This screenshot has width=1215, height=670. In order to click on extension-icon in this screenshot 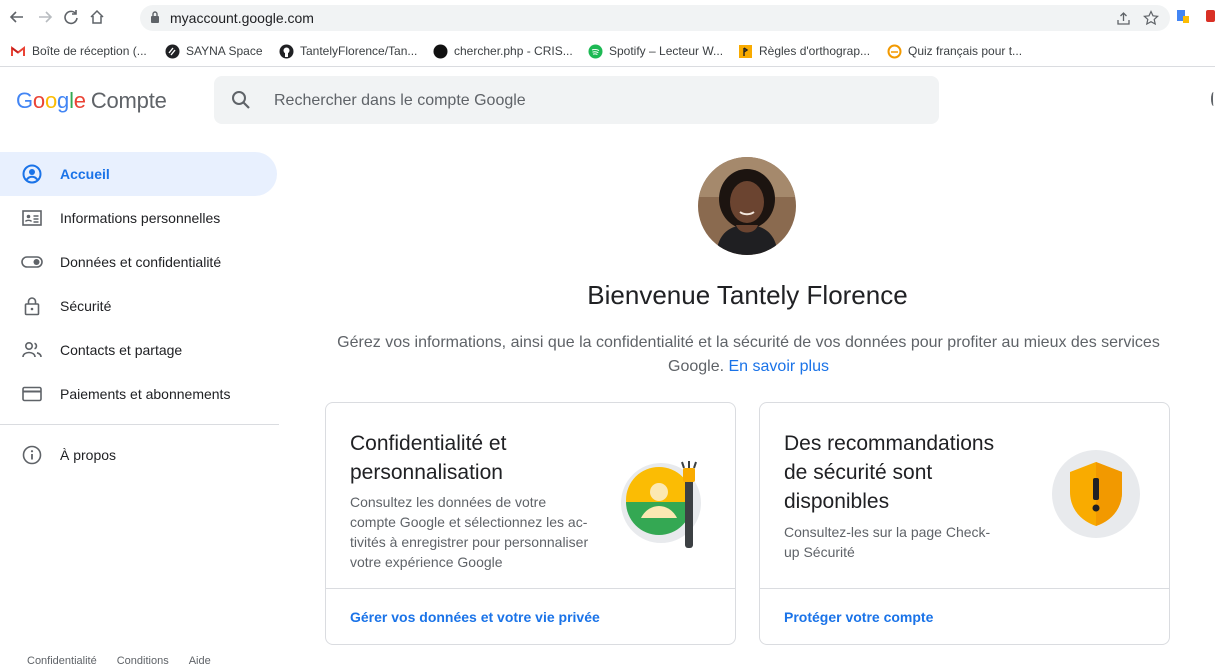, I will do `click(1183, 18)`.